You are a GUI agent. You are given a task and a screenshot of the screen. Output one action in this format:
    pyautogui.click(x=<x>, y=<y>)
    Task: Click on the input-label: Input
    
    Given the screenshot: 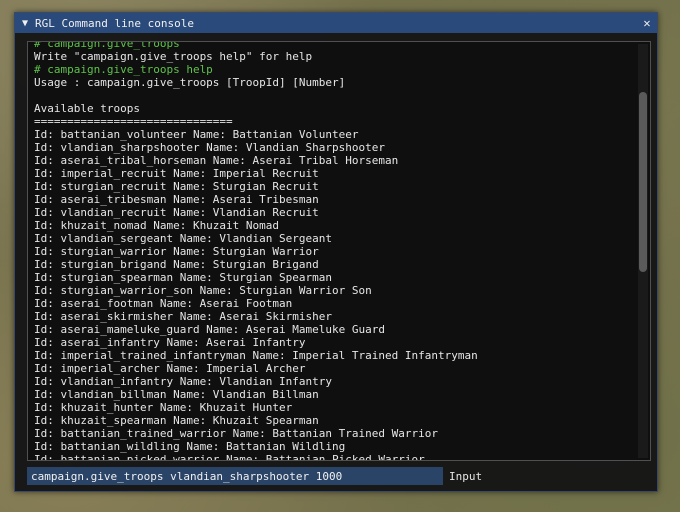 What is the action you would take?
    pyautogui.click(x=466, y=476)
    